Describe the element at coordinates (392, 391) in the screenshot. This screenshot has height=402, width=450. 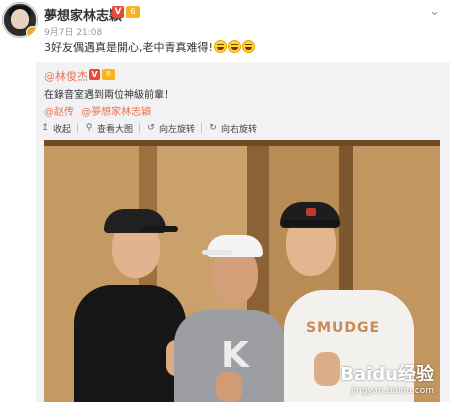
I see `watermark-url: jingyan.baidu.com` at that location.